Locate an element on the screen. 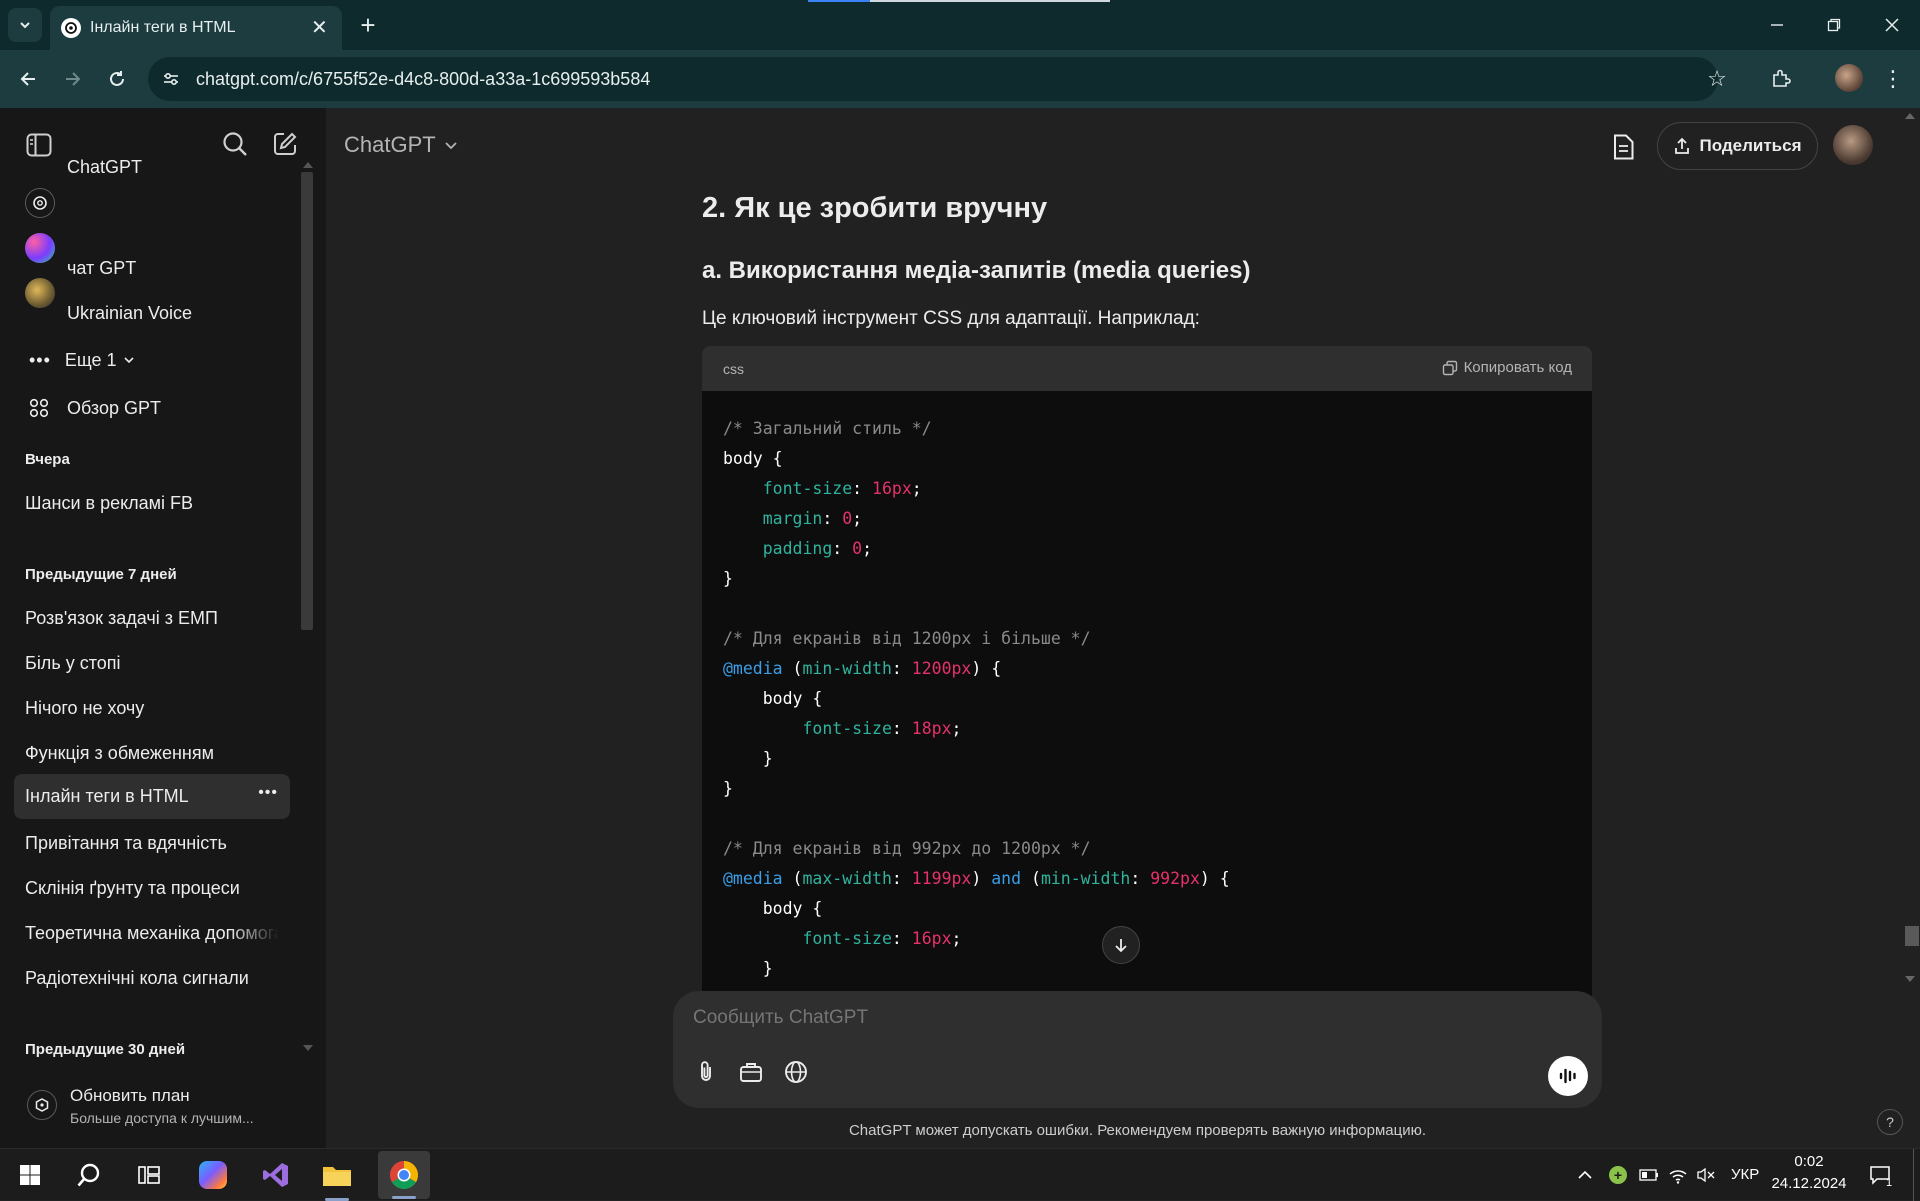 This screenshot has width=1920, height=1201. back-arrow-icon is located at coordinates (28, 79).